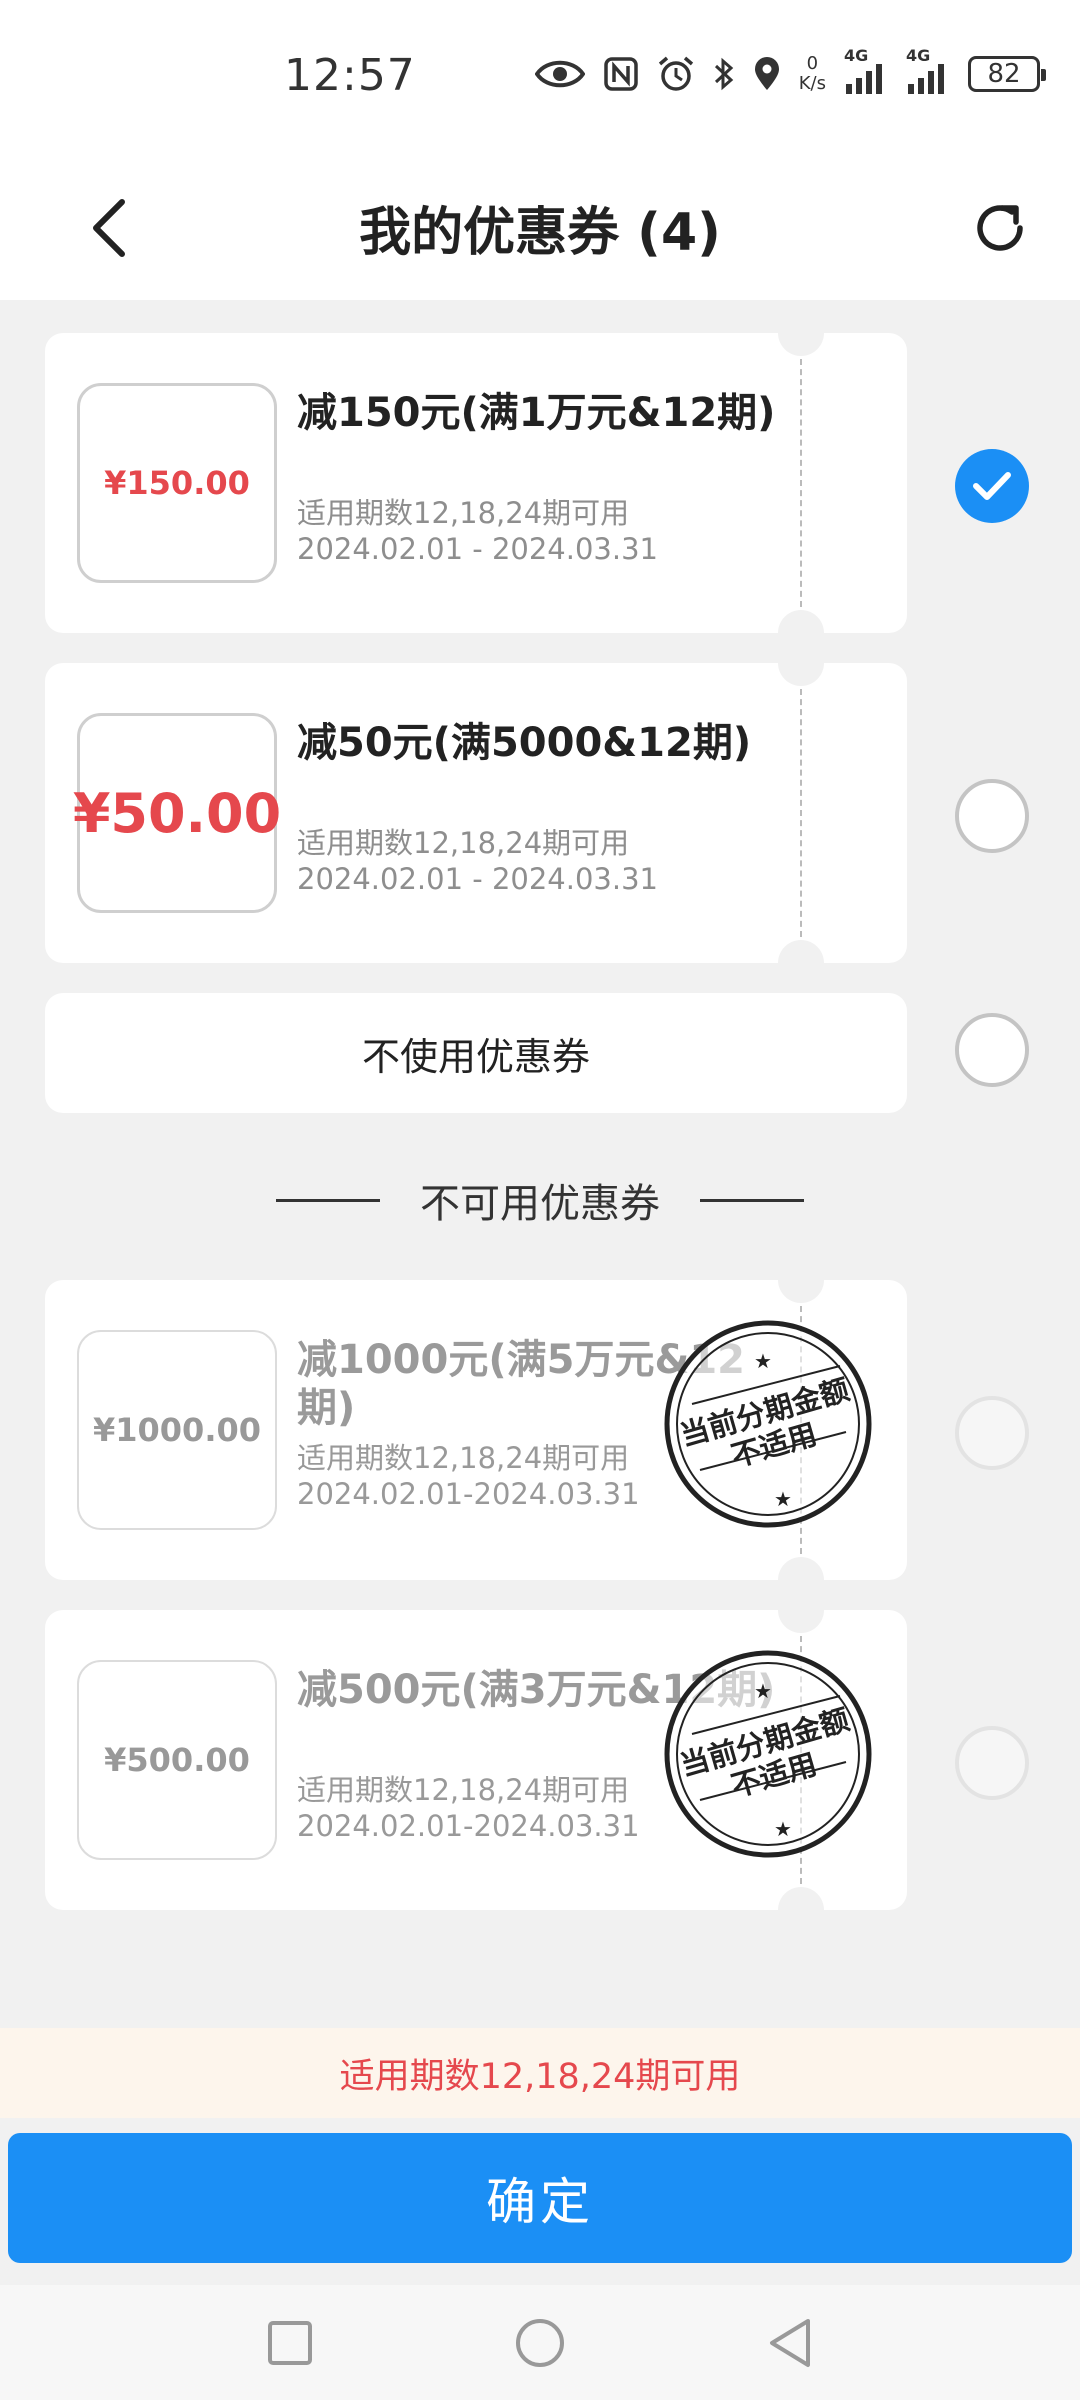 This screenshot has height=2400, width=1080. What do you see at coordinates (177, 813) in the screenshot?
I see `coupon-amount: ¥50.00` at bounding box center [177, 813].